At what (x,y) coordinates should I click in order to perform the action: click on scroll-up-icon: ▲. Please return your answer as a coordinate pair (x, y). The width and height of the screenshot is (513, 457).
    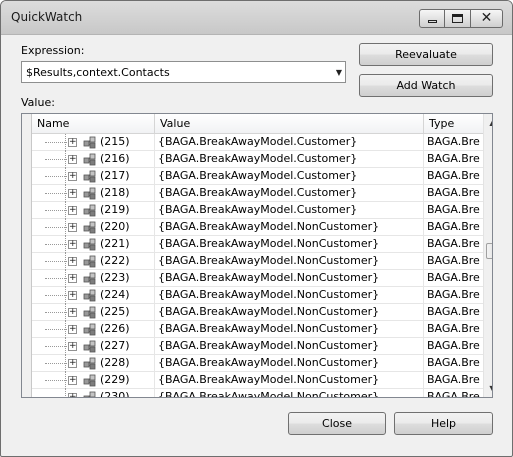
    Looking at the image, I should click on (488, 122).